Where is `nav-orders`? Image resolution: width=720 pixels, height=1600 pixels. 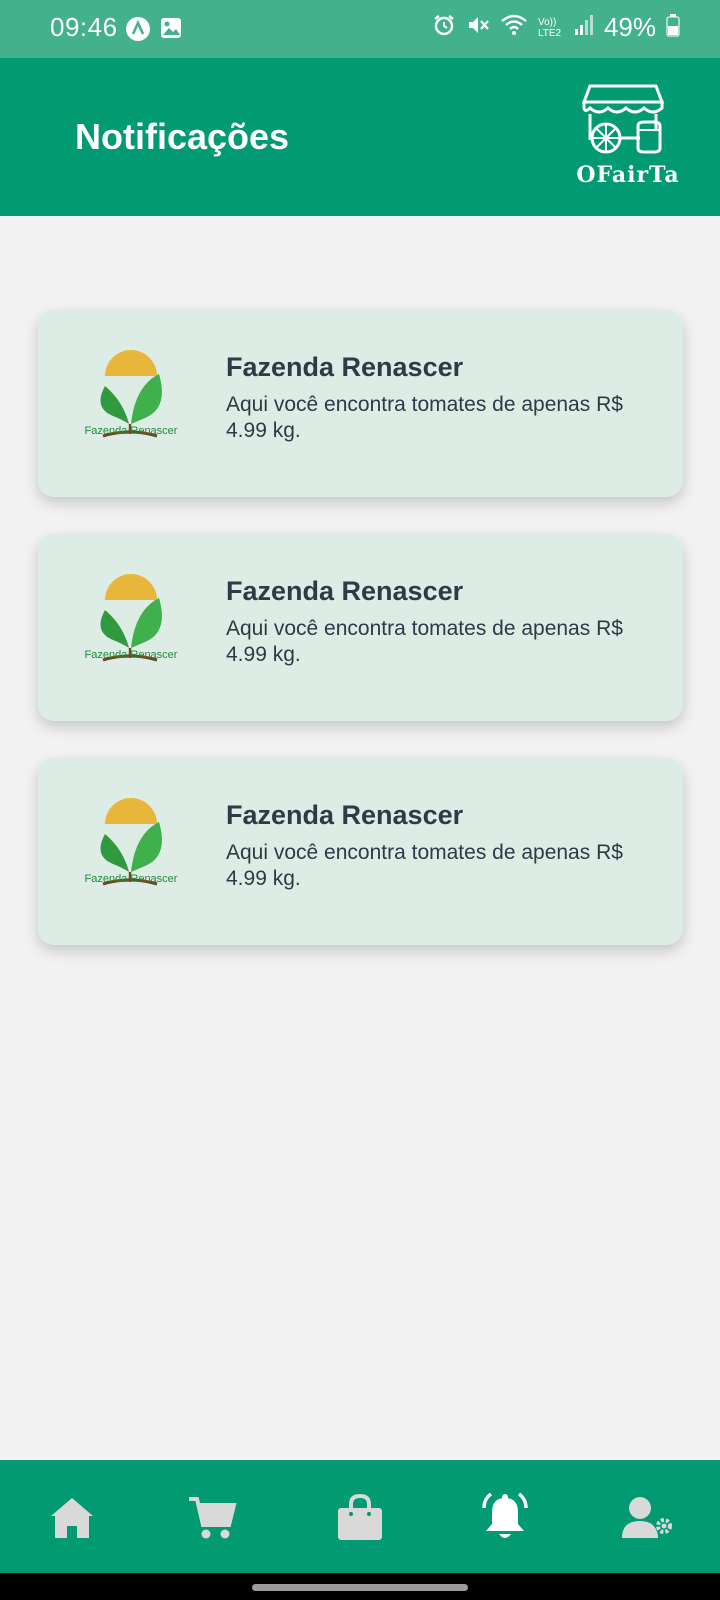
nav-orders is located at coordinates (360, 1518).